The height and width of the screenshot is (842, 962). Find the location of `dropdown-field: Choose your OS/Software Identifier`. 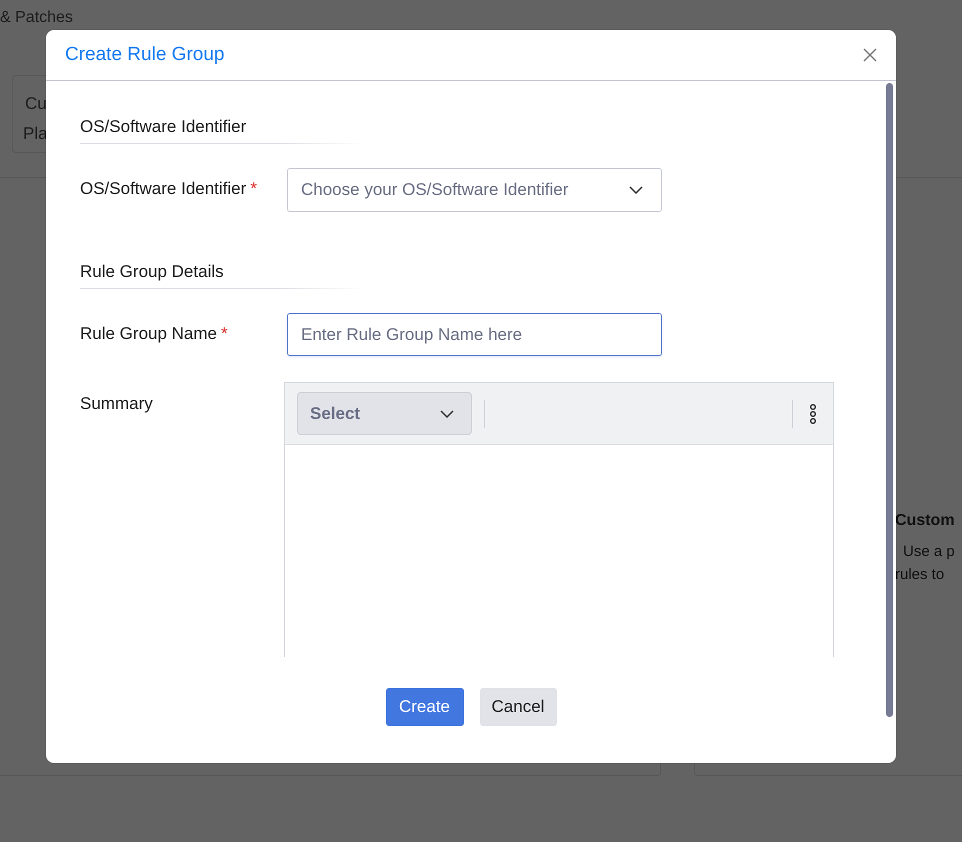

dropdown-field: Choose your OS/Software Identifier is located at coordinates (474, 190).